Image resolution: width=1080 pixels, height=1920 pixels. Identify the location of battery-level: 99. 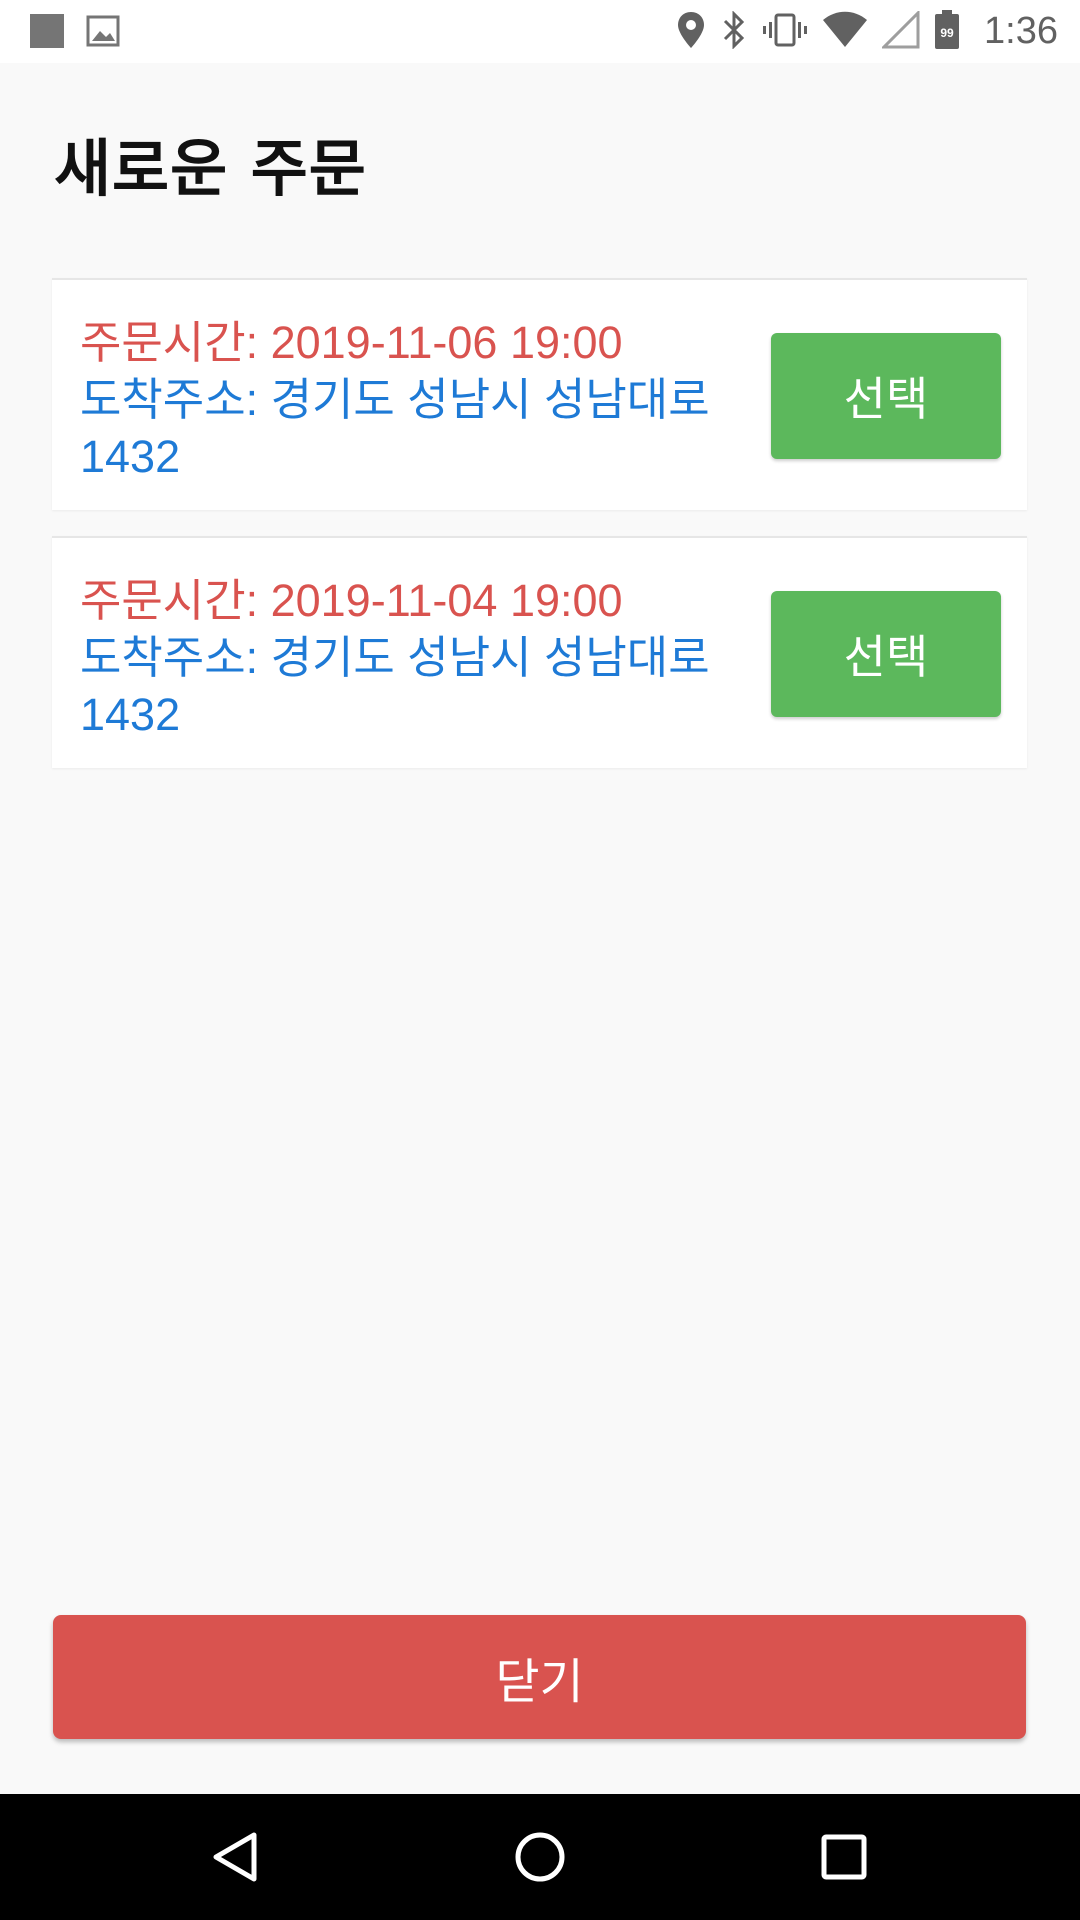
(947, 33).